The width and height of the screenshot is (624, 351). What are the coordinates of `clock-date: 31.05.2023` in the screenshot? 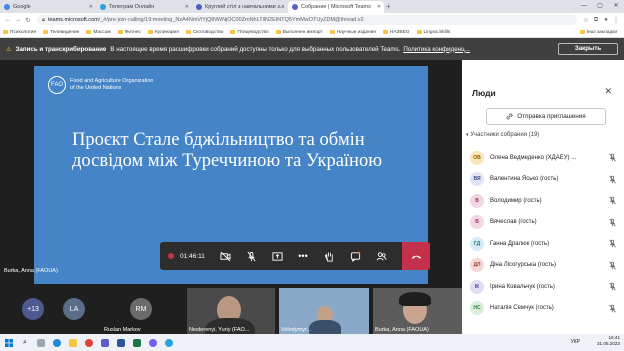 It's located at (608, 343).